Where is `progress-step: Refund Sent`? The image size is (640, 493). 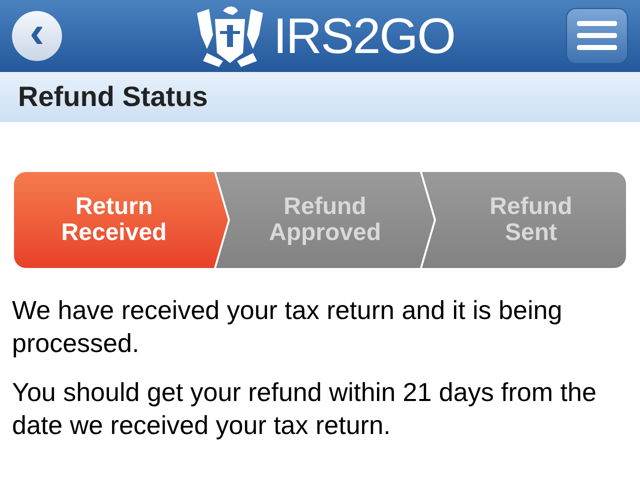
progress-step: Refund Sent is located at coordinates (524, 220).